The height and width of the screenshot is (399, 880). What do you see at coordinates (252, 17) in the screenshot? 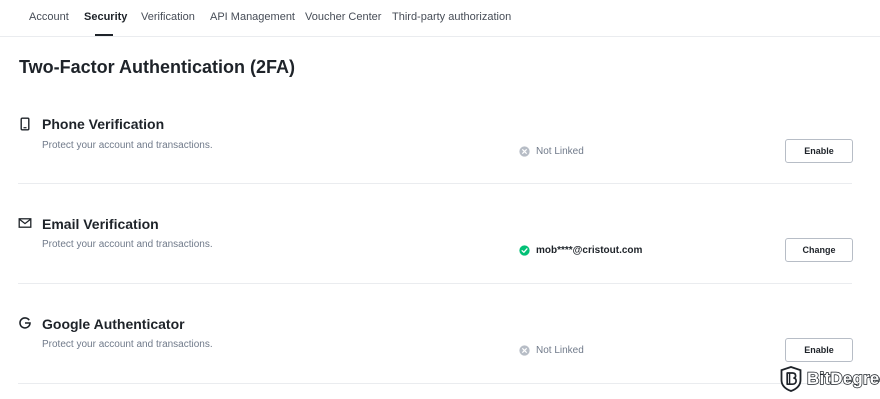
I see `tab-api-management: API Management` at bounding box center [252, 17].